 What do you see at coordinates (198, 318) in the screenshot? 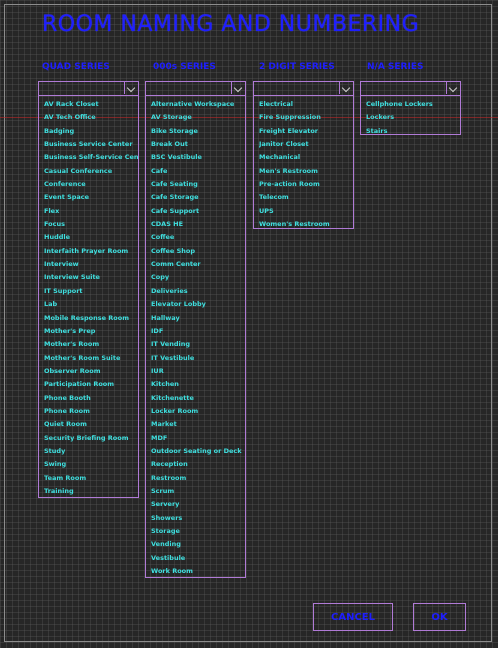
I see `list-item: Hallway` at bounding box center [198, 318].